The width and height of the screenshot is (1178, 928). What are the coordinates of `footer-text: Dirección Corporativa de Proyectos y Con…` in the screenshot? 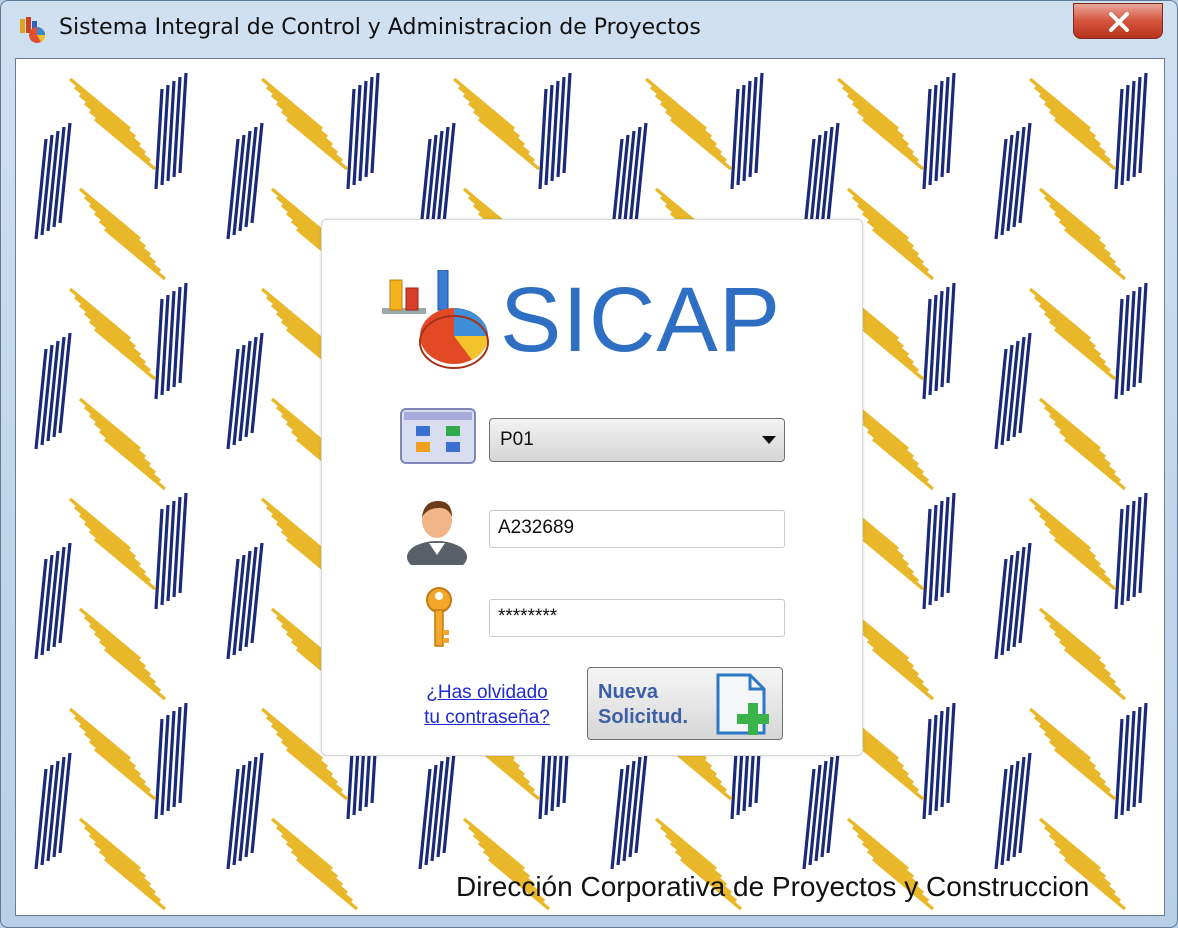 It's located at (773, 886).